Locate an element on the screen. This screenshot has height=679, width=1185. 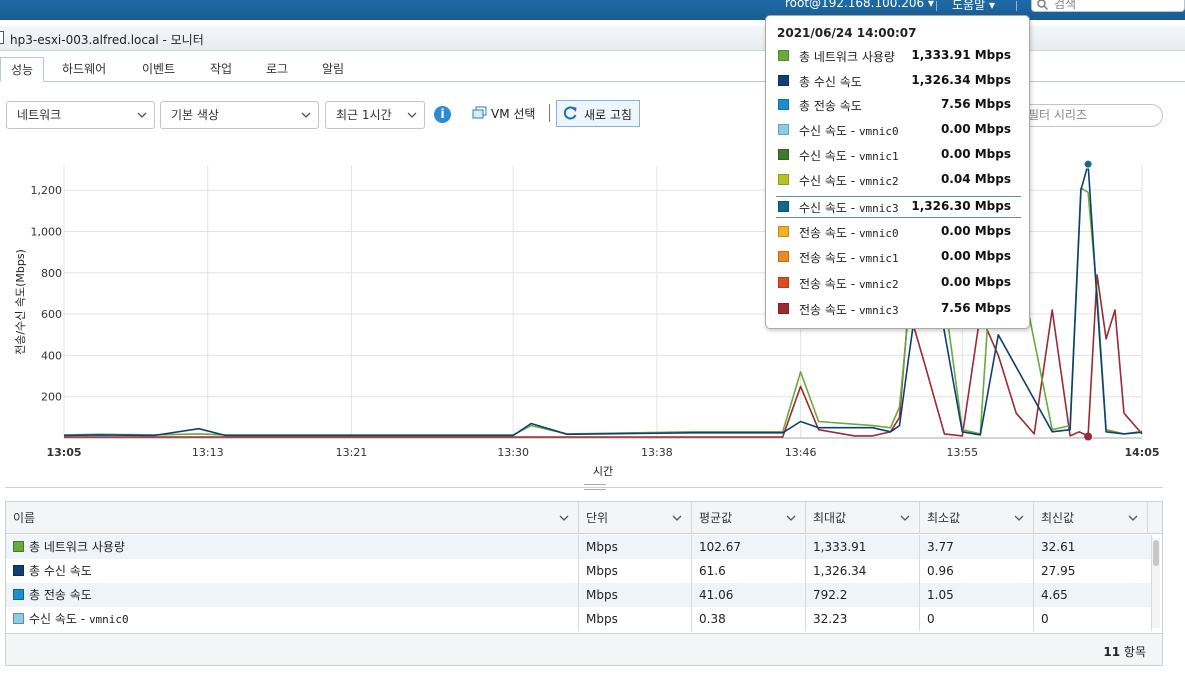
tab-hardware: 하드웨어 is located at coordinates (84, 69).